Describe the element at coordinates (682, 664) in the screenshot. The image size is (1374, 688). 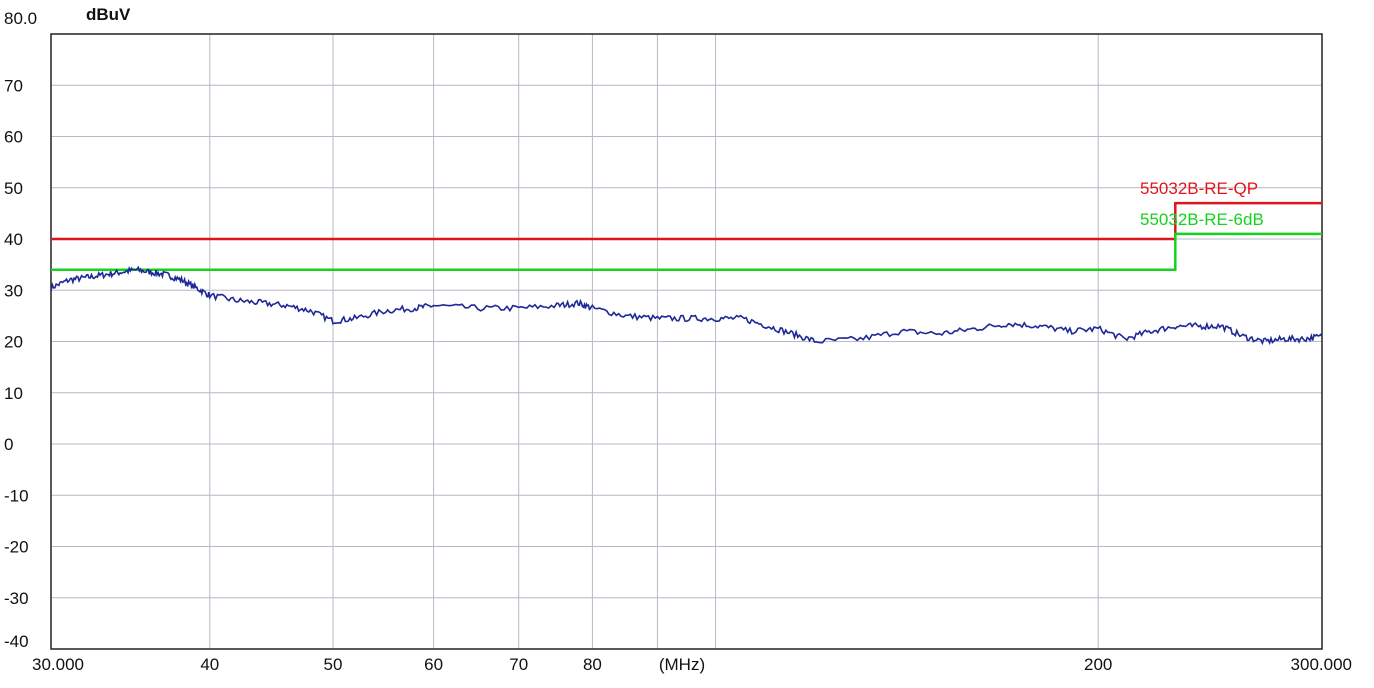
I see `x-axis-unit: (MHz)` at that location.